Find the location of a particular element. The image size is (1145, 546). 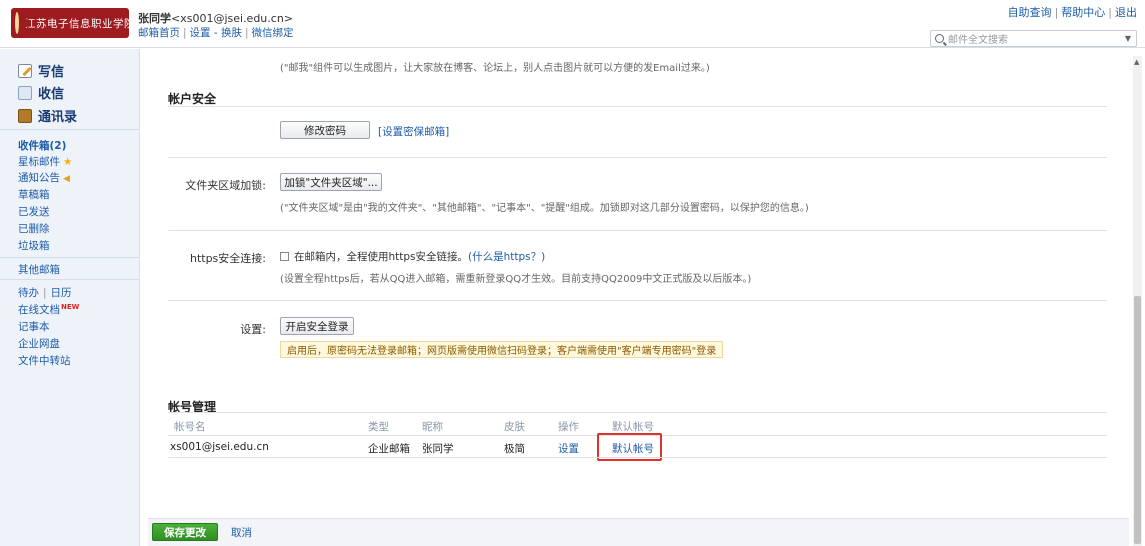

receive-label: 收信 is located at coordinates (51, 94).